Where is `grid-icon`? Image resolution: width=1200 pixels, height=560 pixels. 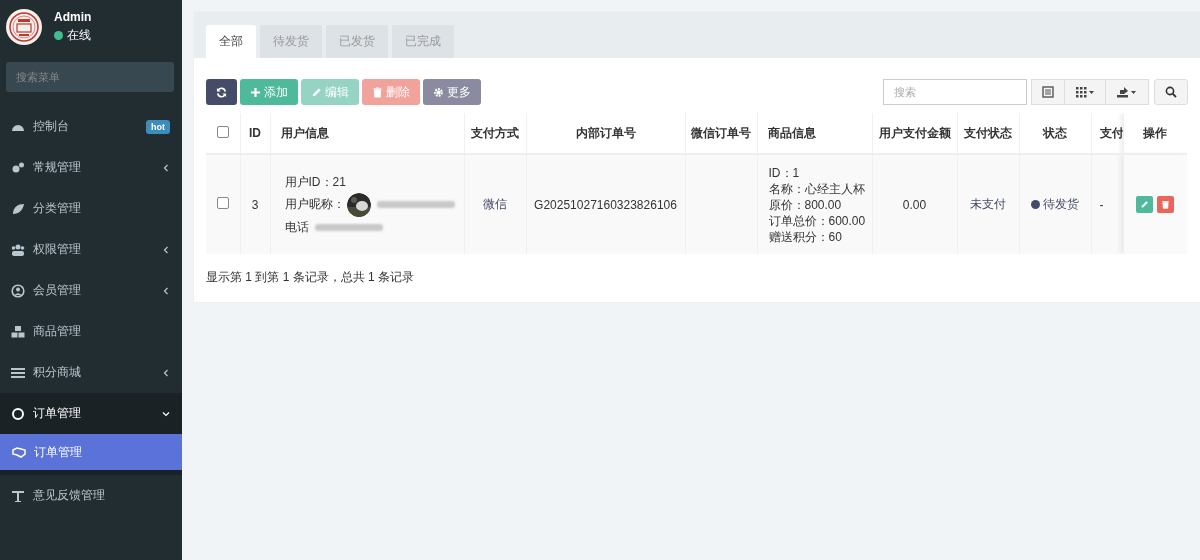
grid-icon is located at coordinates (1085, 92).